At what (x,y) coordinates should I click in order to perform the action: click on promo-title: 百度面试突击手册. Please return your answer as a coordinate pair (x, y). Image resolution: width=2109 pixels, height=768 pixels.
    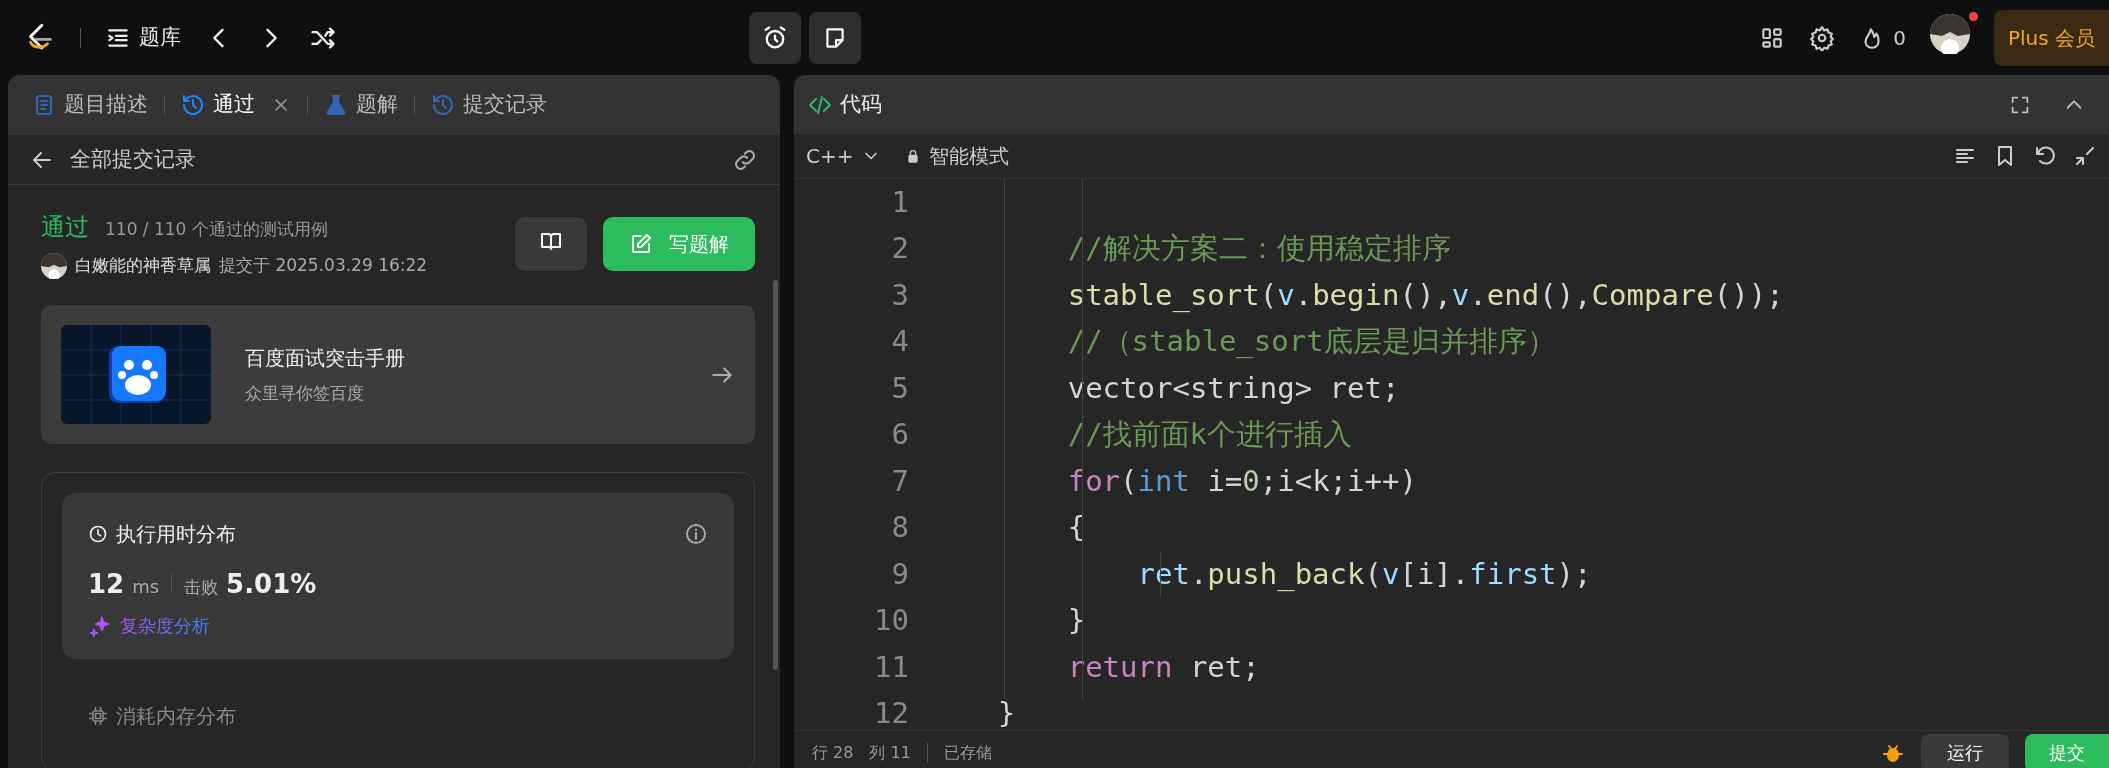
    Looking at the image, I should click on (325, 358).